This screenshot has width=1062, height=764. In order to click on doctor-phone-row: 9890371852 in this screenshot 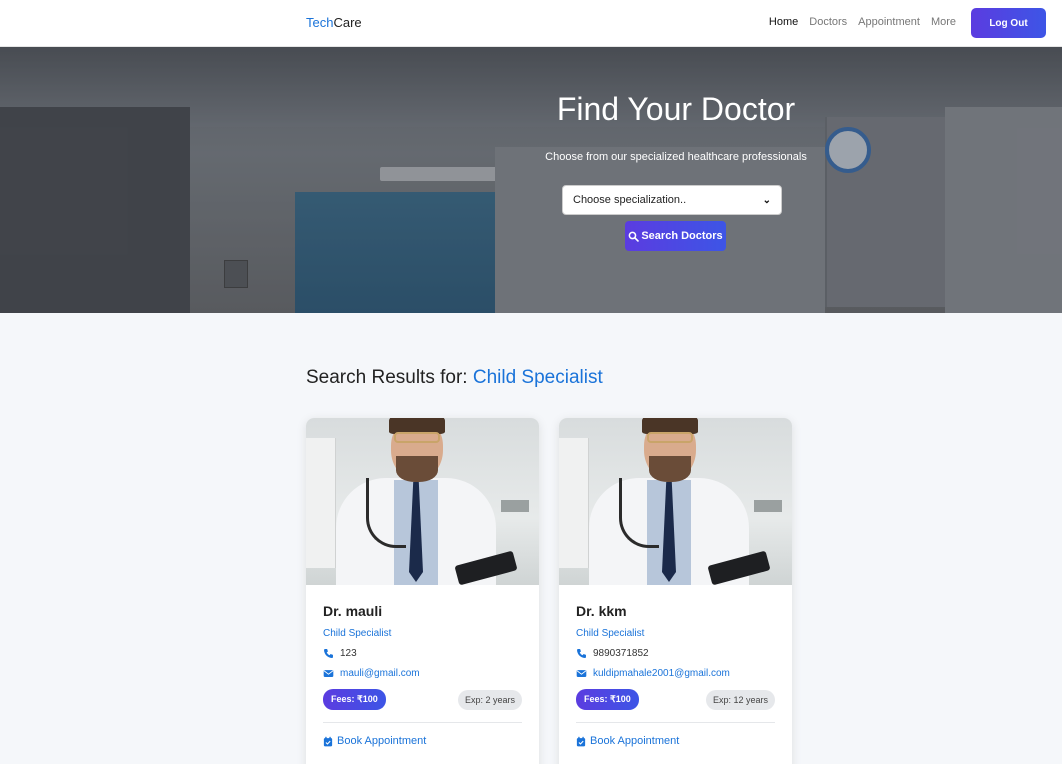, I will do `click(675, 653)`.